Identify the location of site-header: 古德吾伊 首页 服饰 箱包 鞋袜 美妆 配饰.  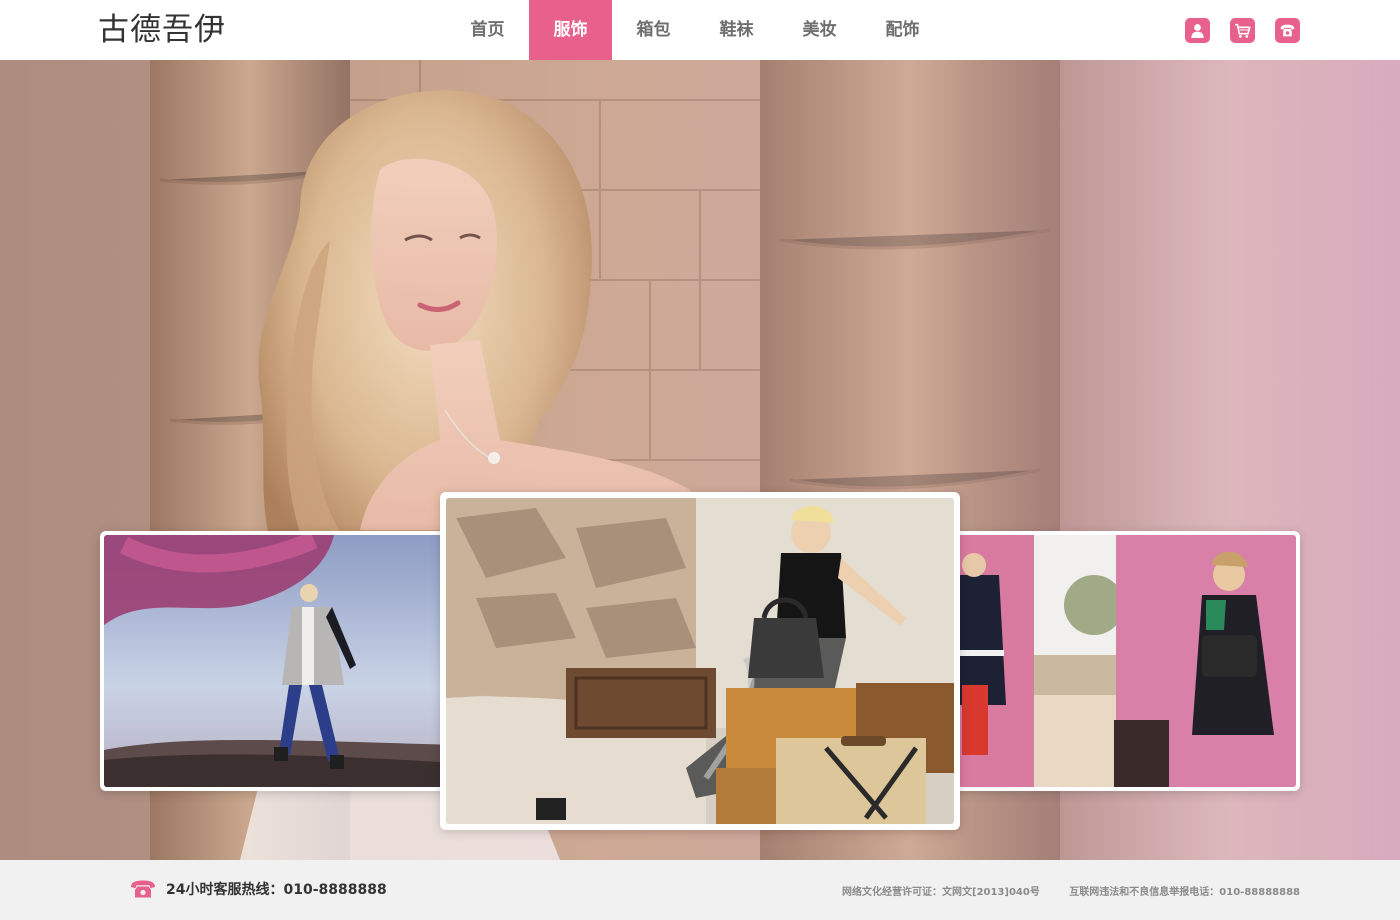
(700, 30).